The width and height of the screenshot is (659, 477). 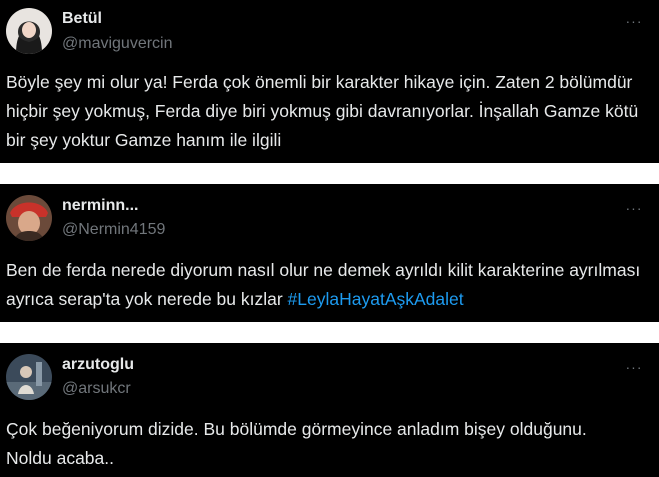 What do you see at coordinates (376, 299) in the screenshot?
I see `hashtag-link: #LeylaHayatAşkAdalet` at bounding box center [376, 299].